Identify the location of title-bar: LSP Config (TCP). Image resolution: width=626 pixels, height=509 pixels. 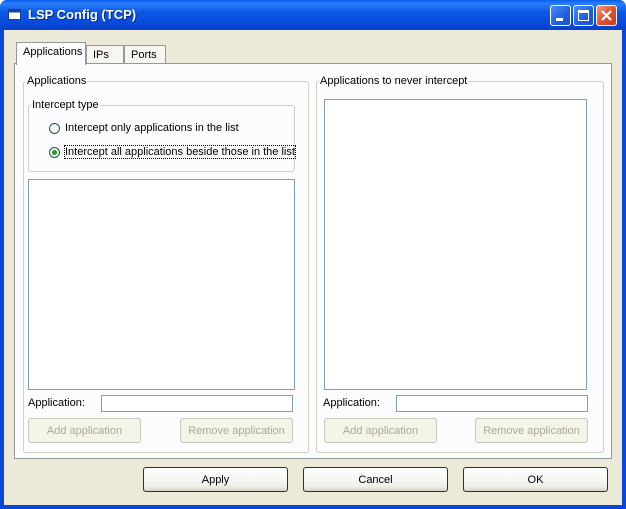
(313, 15).